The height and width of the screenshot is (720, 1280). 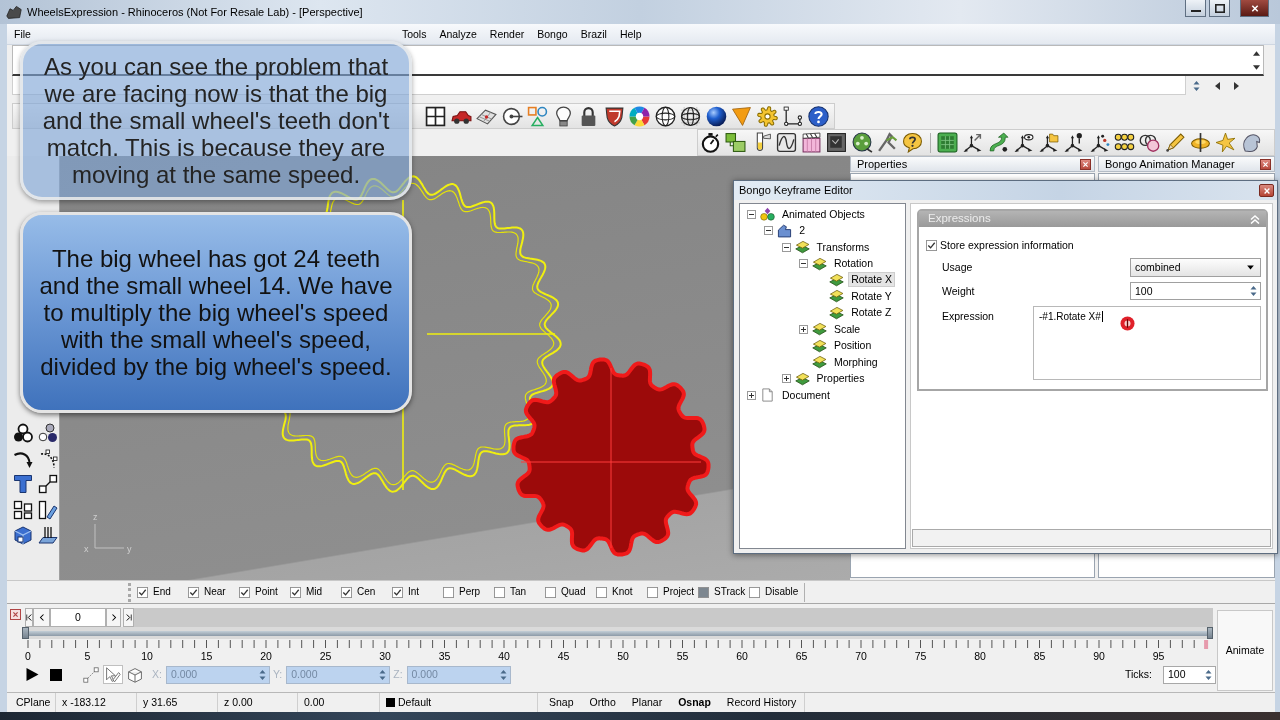 What do you see at coordinates (639, 116) in the screenshot?
I see `color-wheel-icon` at bounding box center [639, 116].